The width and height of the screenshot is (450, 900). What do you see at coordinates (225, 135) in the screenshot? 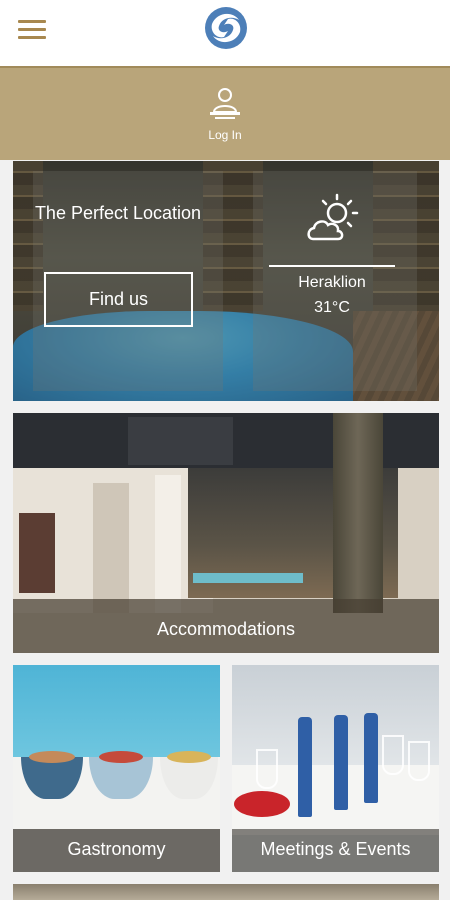
I see `login-label: Log In` at bounding box center [225, 135].